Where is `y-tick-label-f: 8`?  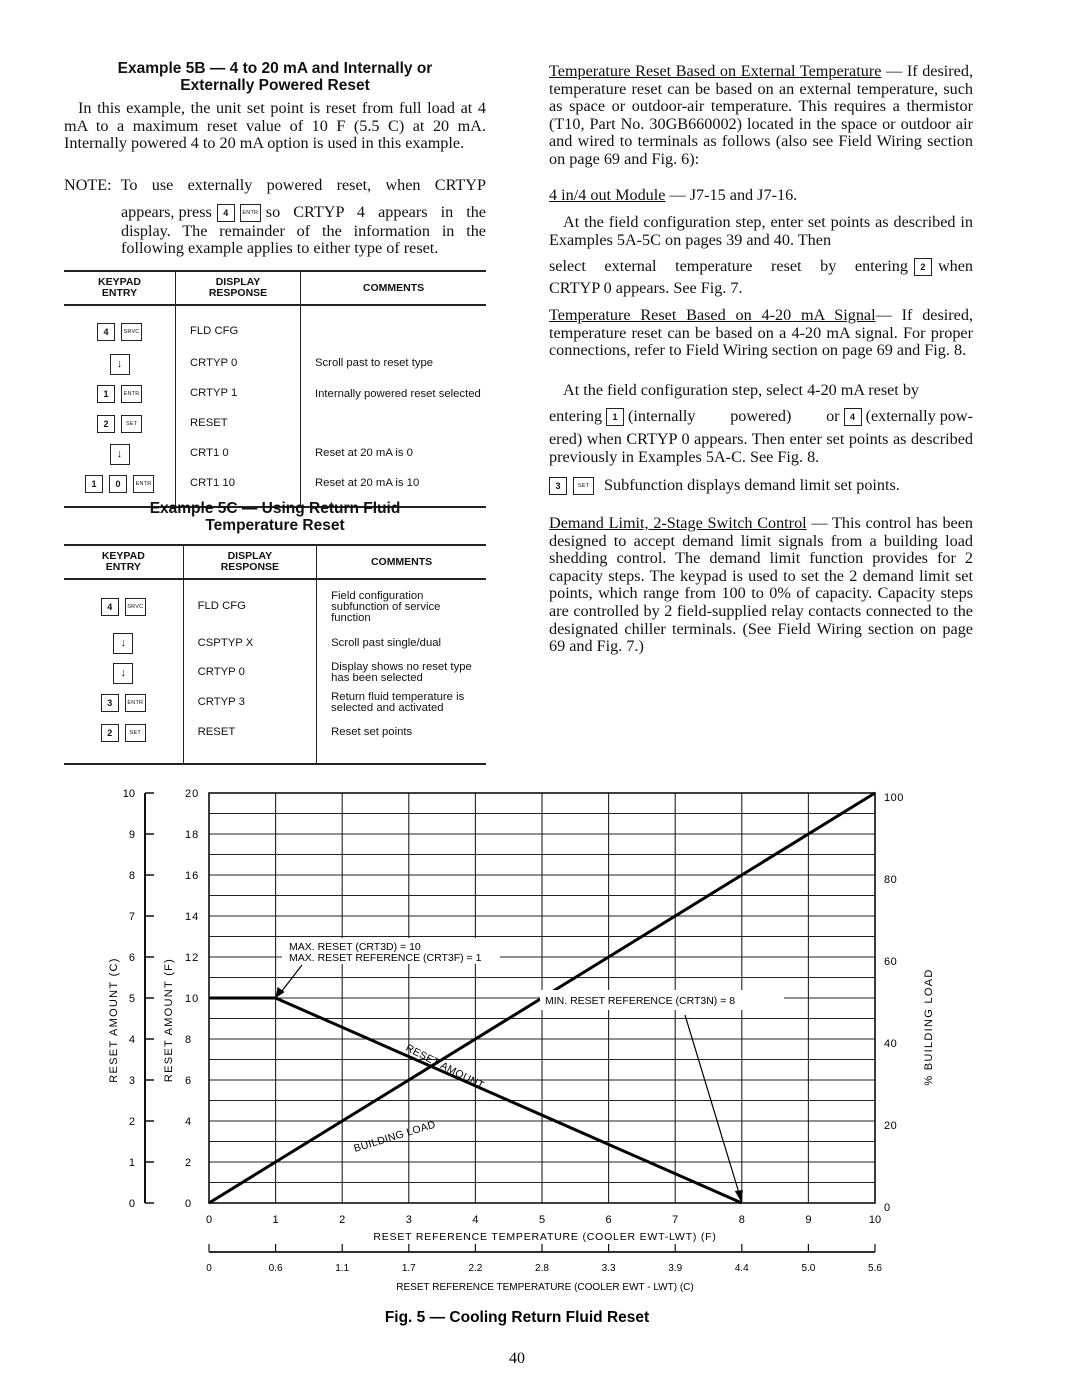 y-tick-label-f: 8 is located at coordinates (188, 1040).